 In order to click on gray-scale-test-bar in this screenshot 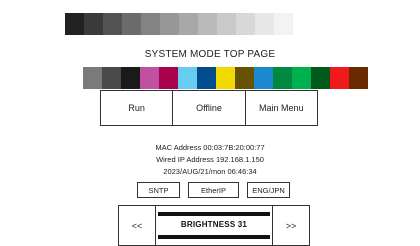, I will do `click(179, 24)`.